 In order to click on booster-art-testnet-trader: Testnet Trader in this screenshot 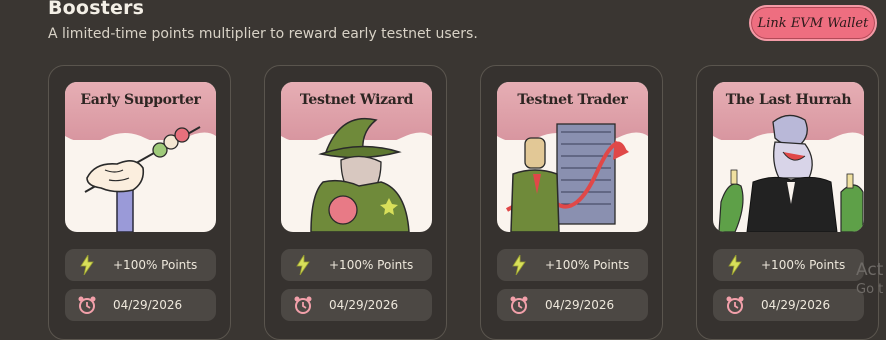, I will do `click(572, 157)`.